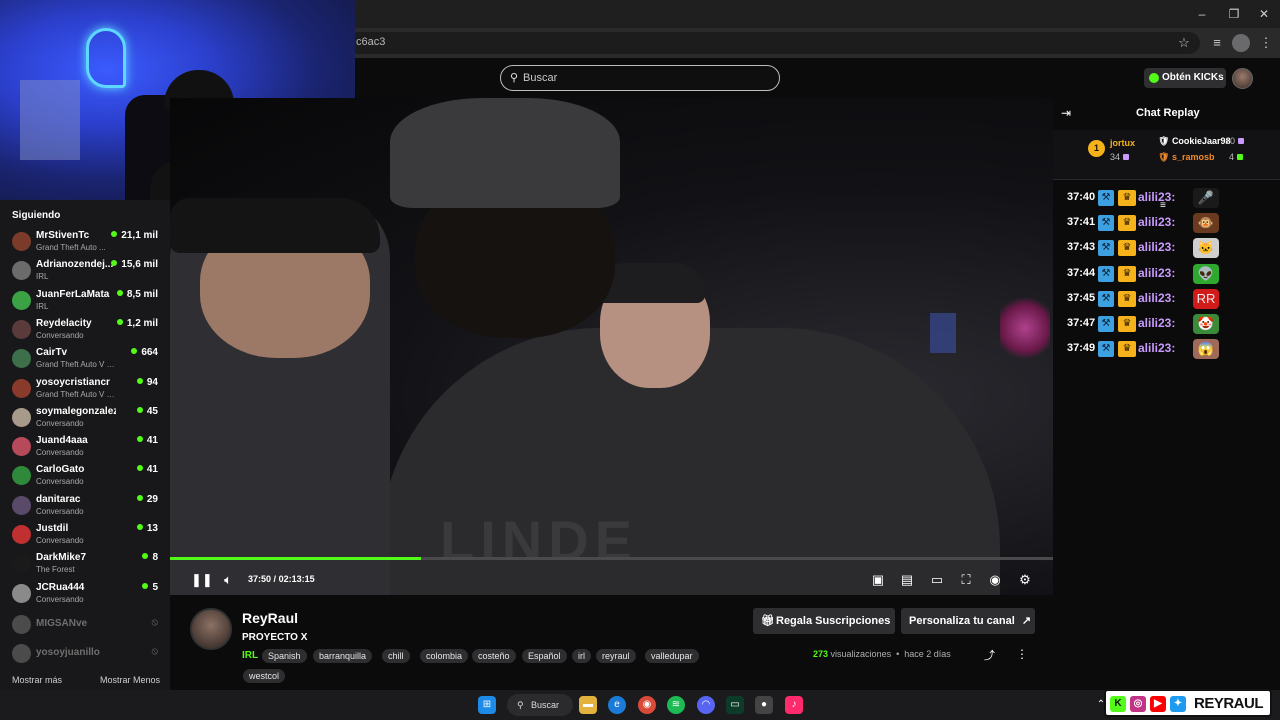 The image size is (1280, 720). What do you see at coordinates (1234, 14) in the screenshot?
I see `maximize-button: ❐` at bounding box center [1234, 14].